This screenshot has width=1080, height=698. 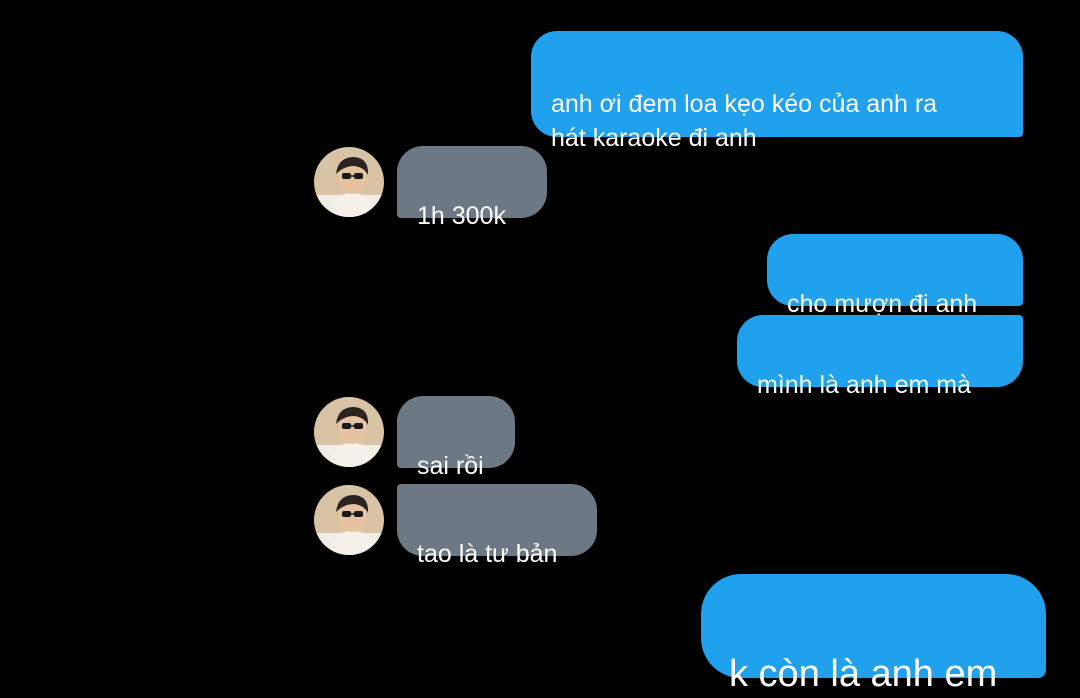 What do you see at coordinates (863, 674) in the screenshot?
I see `message-text: k còn là anh em` at bounding box center [863, 674].